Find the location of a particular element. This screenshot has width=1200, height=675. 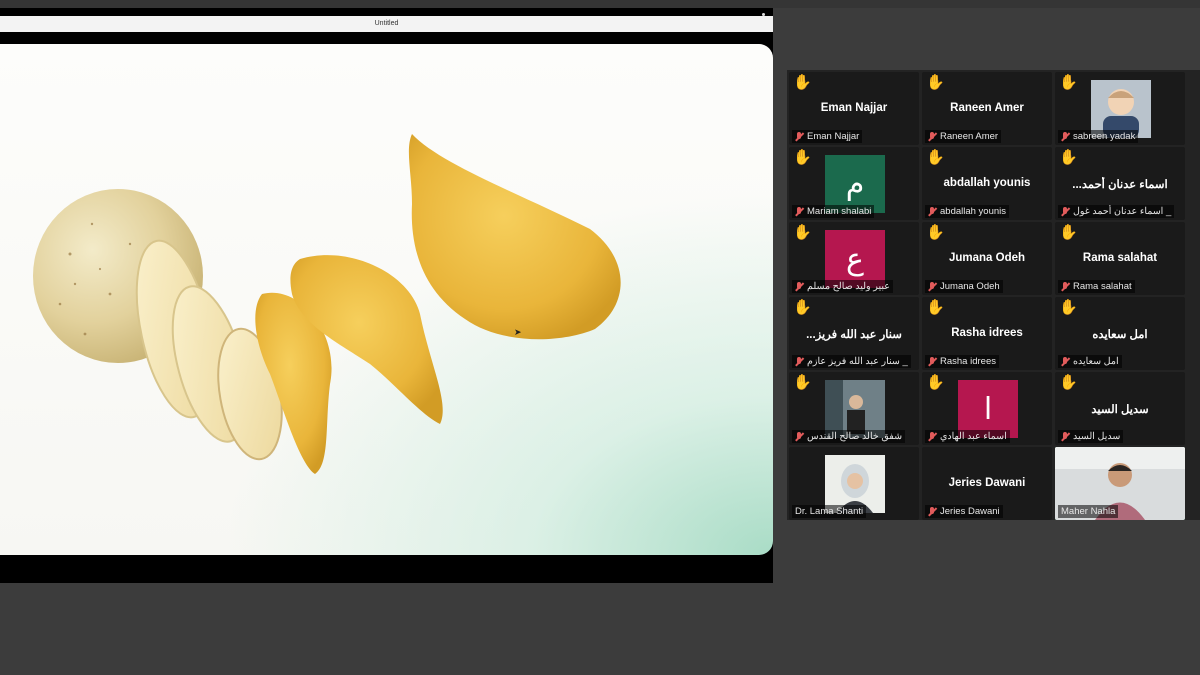

participant-name-label: Raneen Amer is located at coordinates (963, 136).